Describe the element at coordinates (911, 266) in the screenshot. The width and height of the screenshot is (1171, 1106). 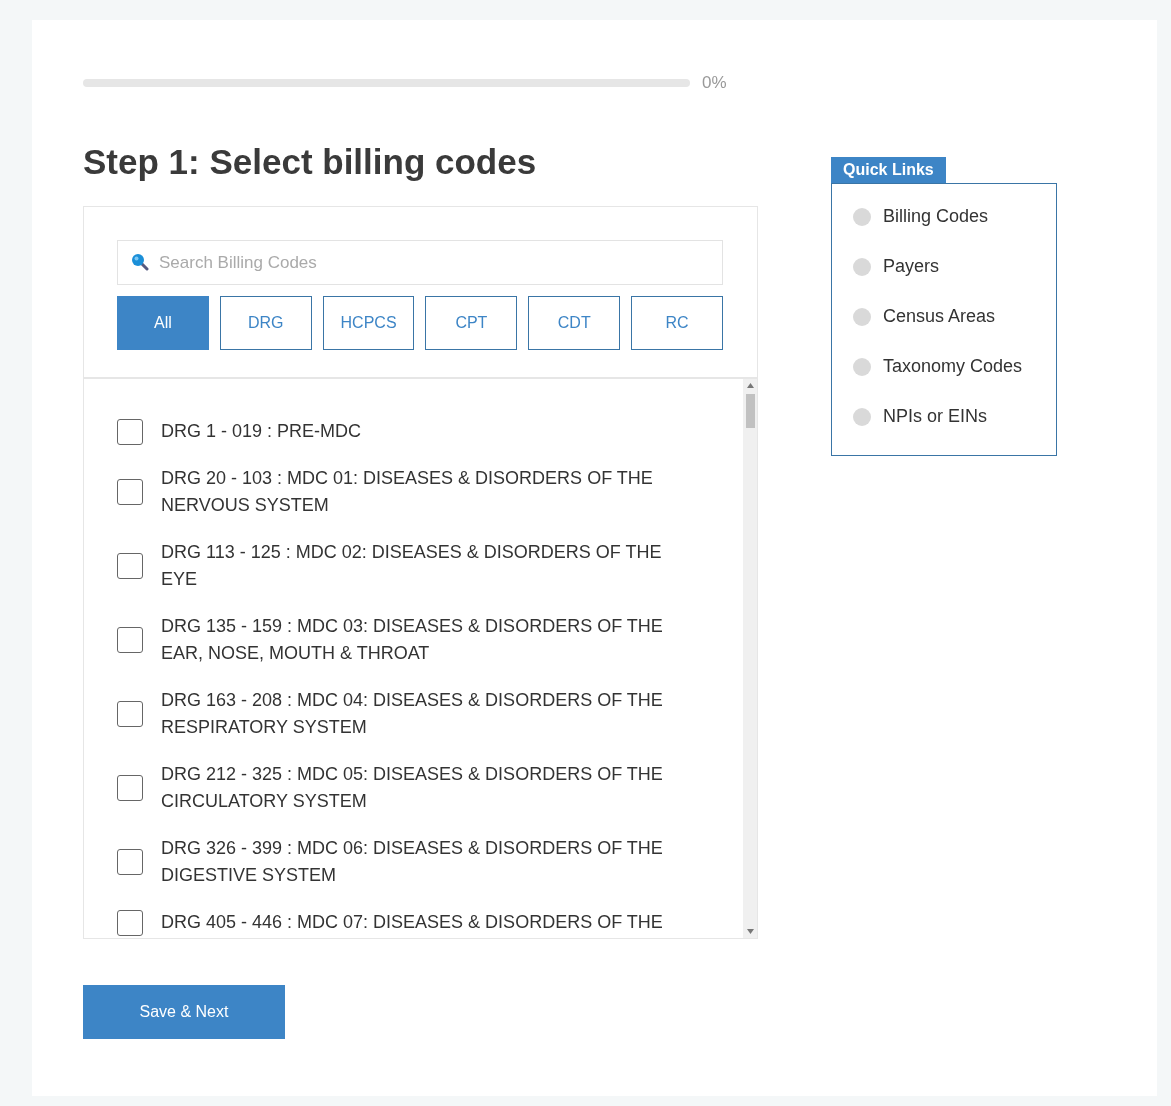
I see `quick-link: Payers` at that location.